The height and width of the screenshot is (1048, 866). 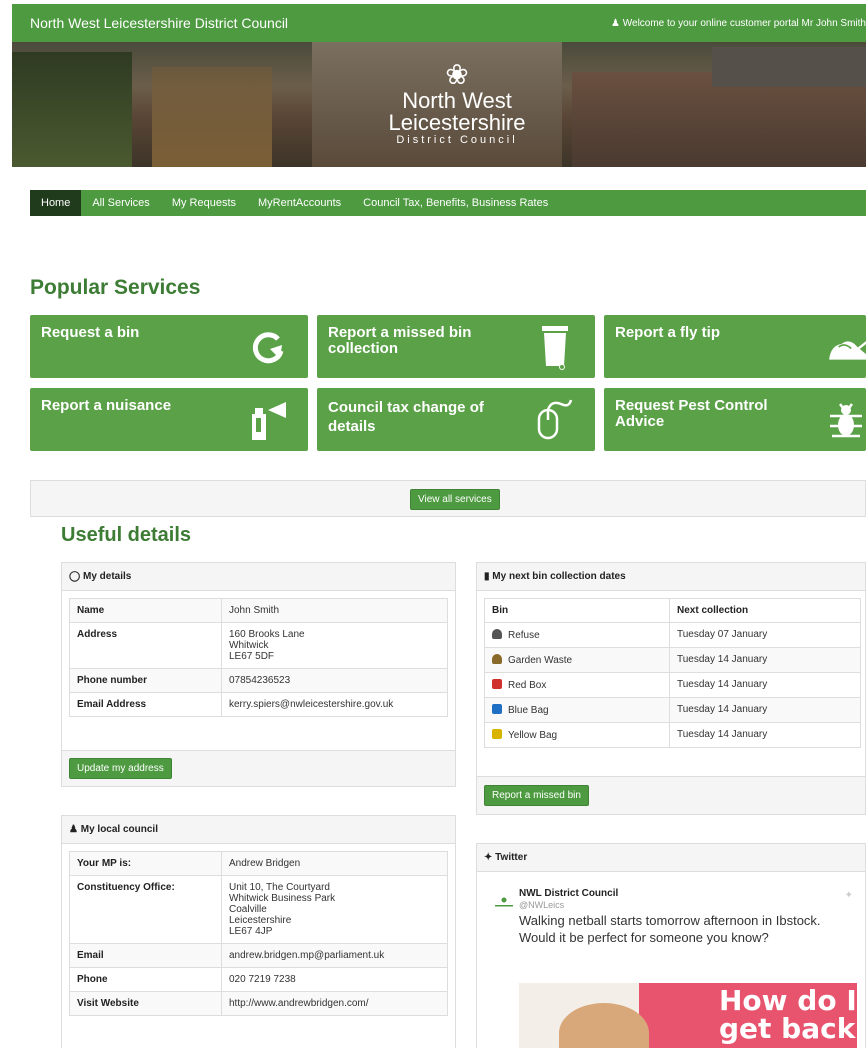 I want to click on view-all-services-button: View all services, so click(x=455, y=499).